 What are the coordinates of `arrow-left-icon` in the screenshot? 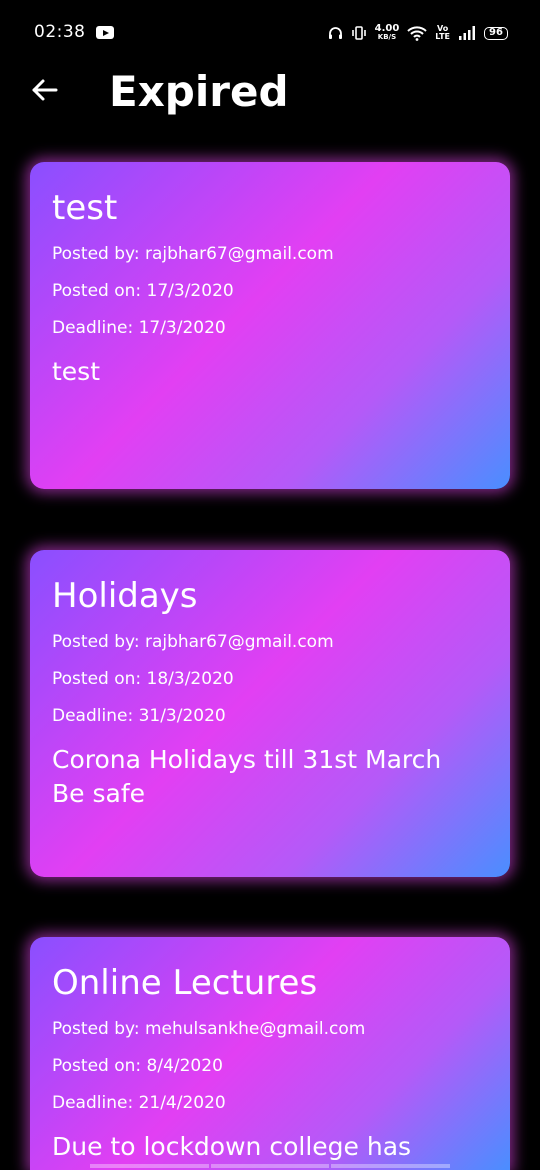 It's located at (44, 92).